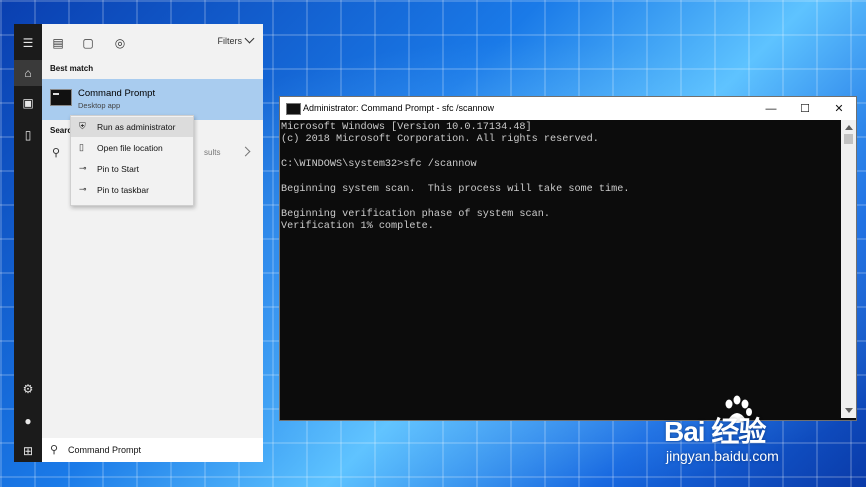 The width and height of the screenshot is (866, 487). I want to click on minimize-button: —, so click(771, 108).